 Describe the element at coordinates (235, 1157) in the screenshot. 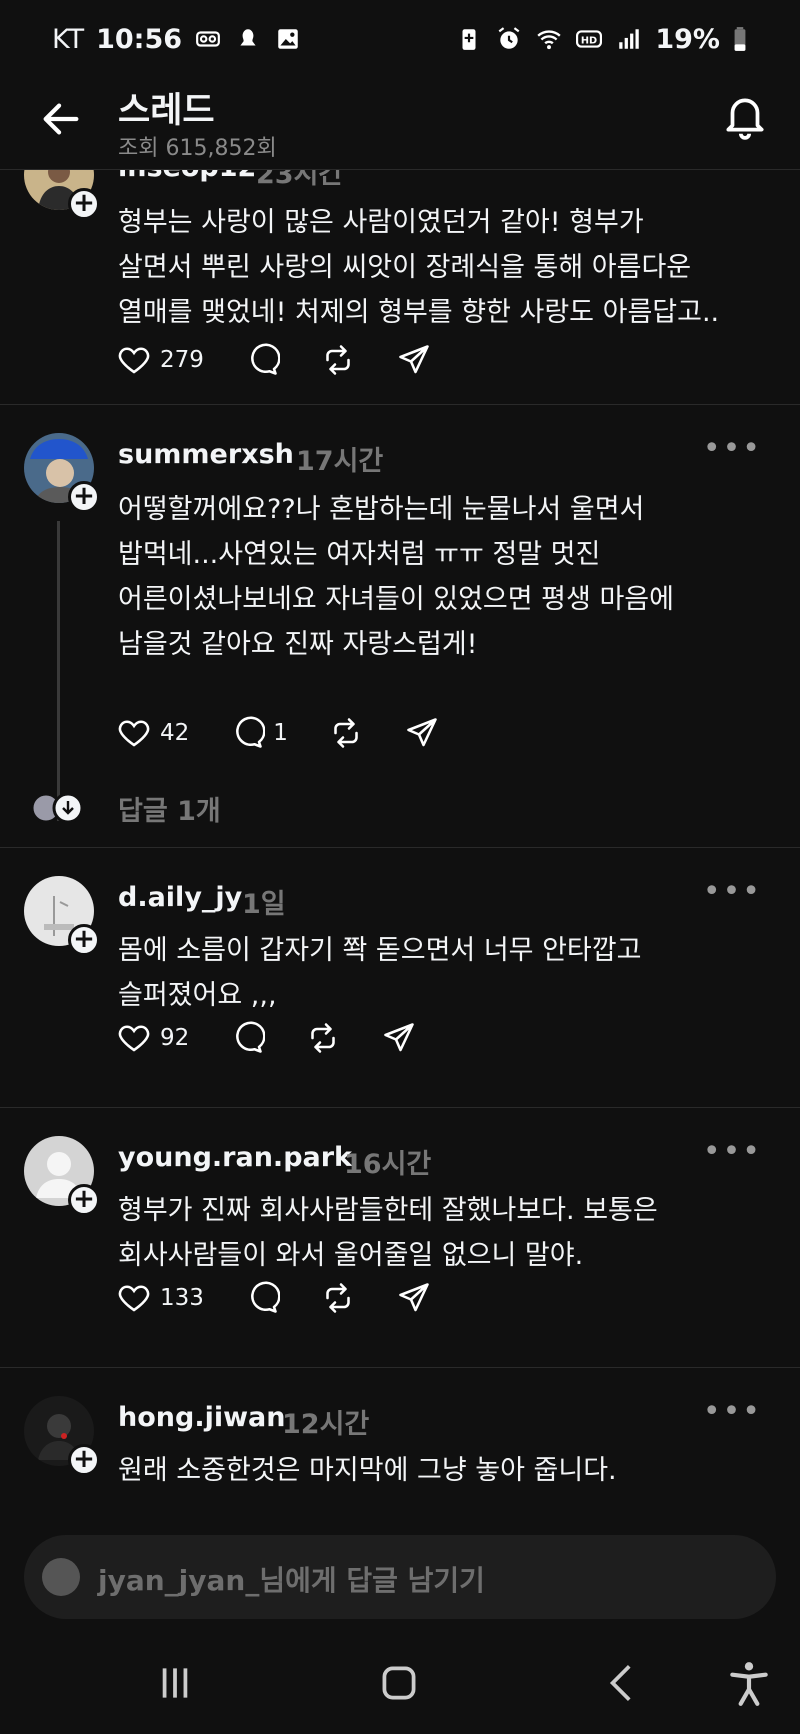

I see `username: young.ran.park` at that location.